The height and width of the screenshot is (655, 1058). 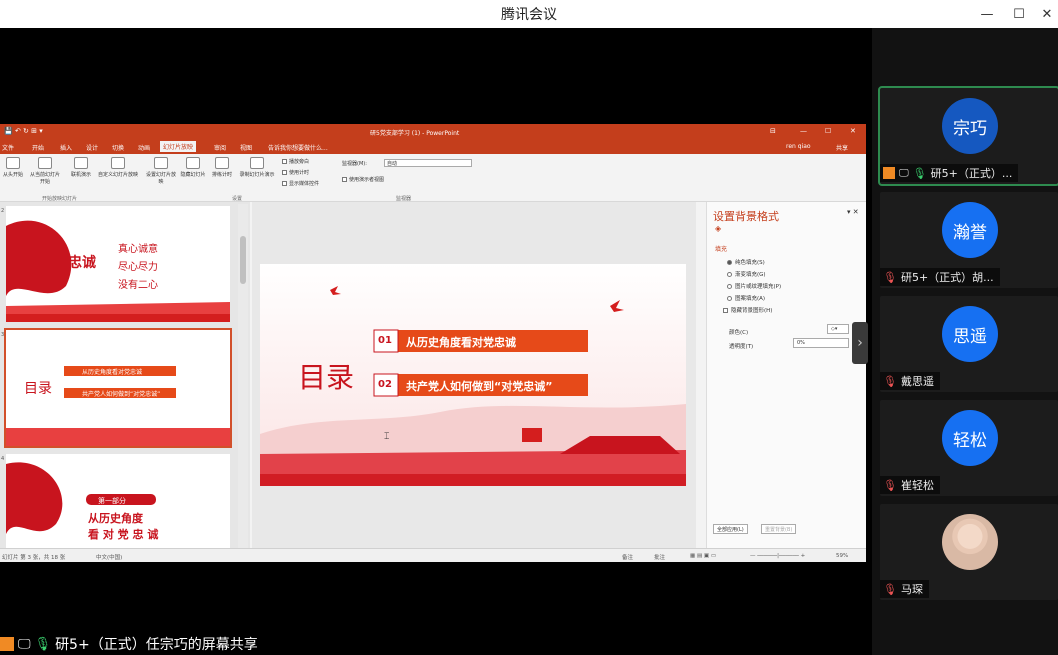 What do you see at coordinates (730, 529) in the screenshot?
I see `apply-all-button: 全部应用(L)` at bounding box center [730, 529].